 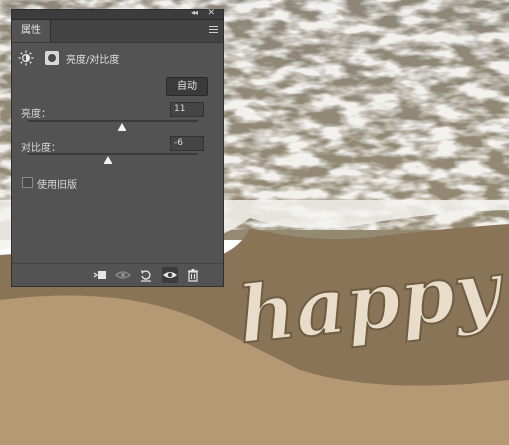 I want to click on contrast-slider-thumb, so click(x=107, y=160).